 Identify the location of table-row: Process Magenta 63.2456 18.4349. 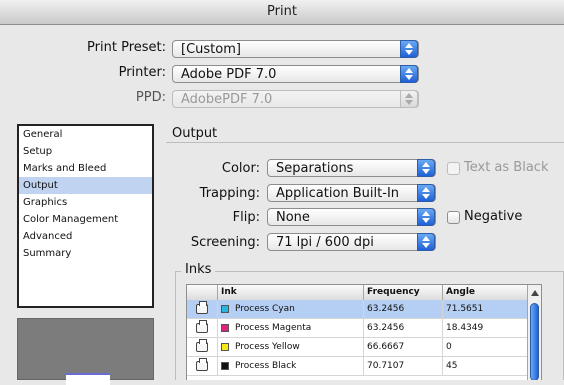
(357, 328).